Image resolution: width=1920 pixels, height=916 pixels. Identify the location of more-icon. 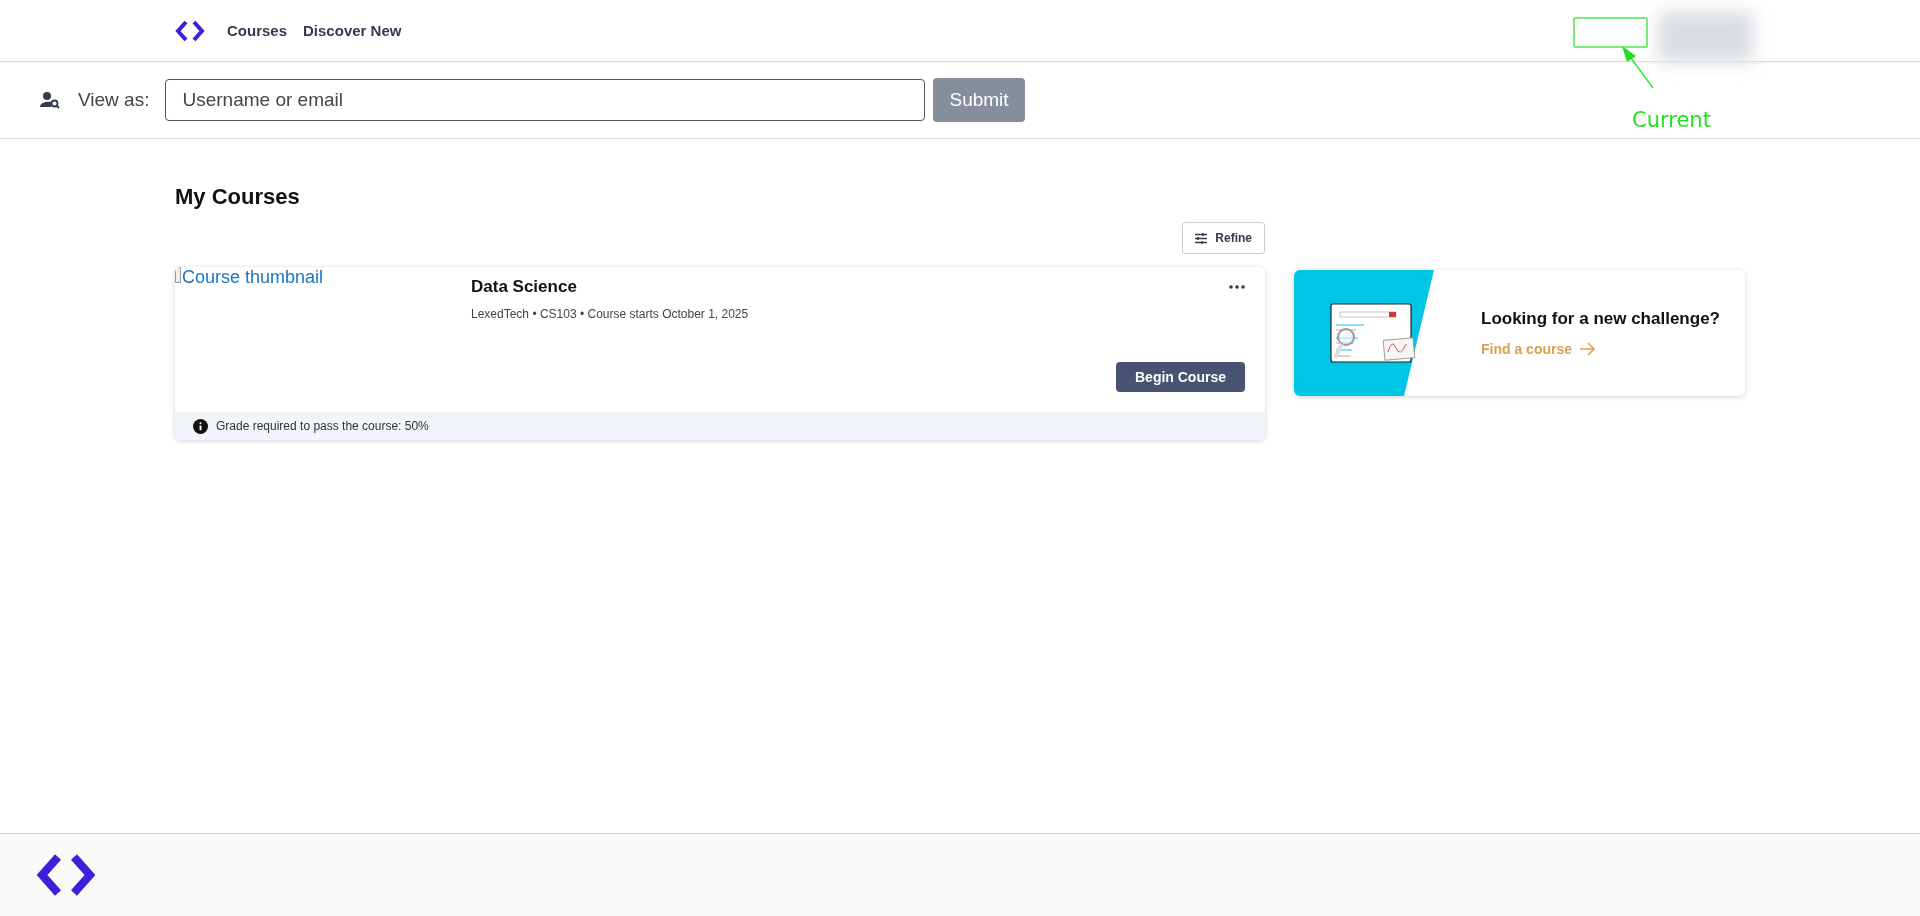
(1237, 287).